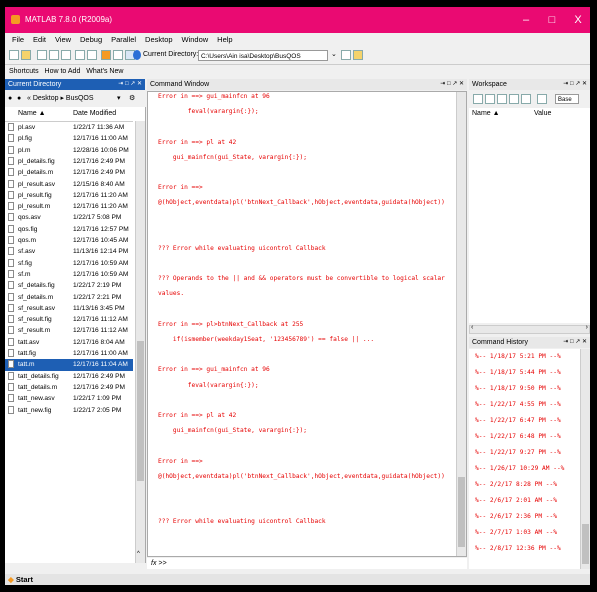  I want to click on menu-edit: Edit, so click(39, 40).